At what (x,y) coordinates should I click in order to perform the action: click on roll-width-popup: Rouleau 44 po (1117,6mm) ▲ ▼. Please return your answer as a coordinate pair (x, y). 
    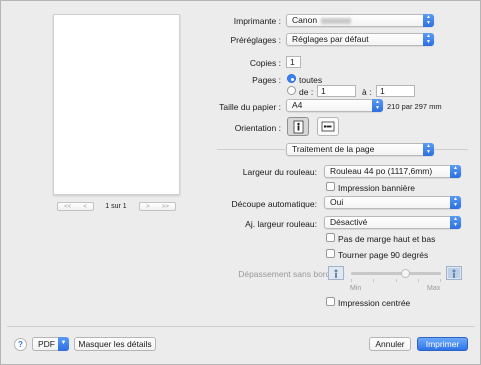
    Looking at the image, I should click on (392, 171).